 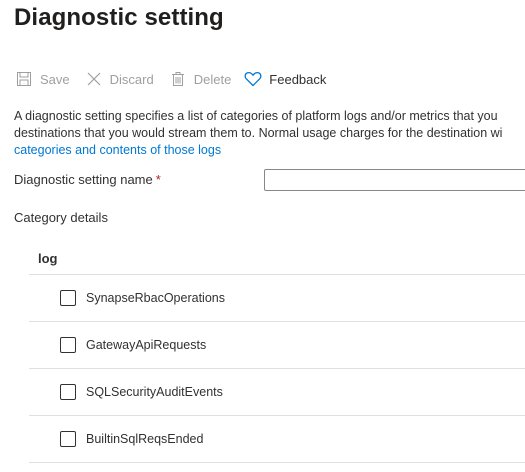 I want to click on toolbar: Save Discard Delete Feedback, so click(x=170, y=79).